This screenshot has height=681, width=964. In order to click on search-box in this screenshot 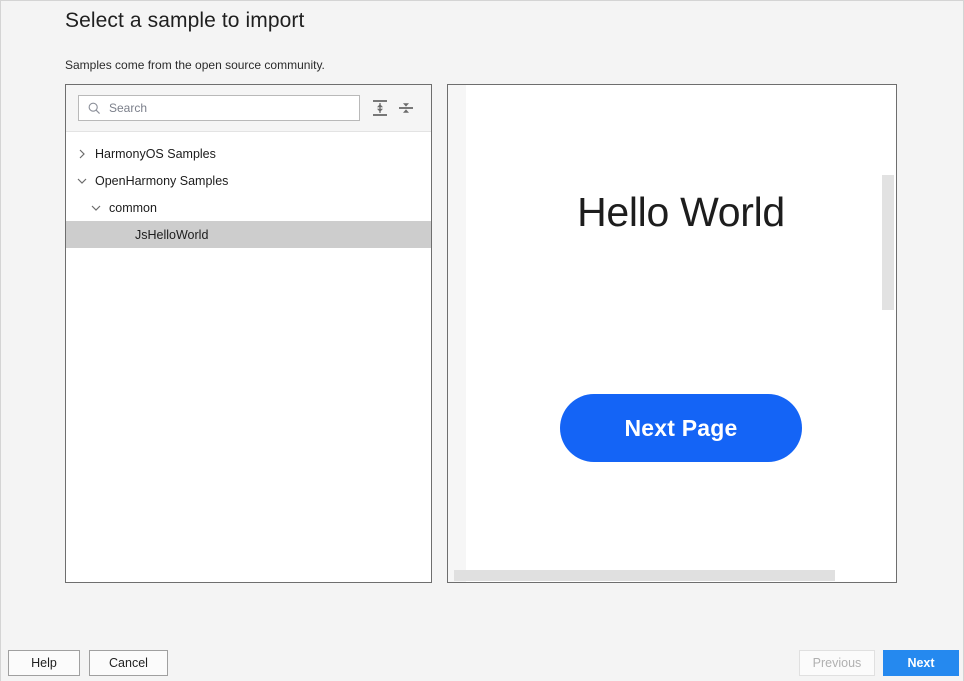, I will do `click(219, 108)`.